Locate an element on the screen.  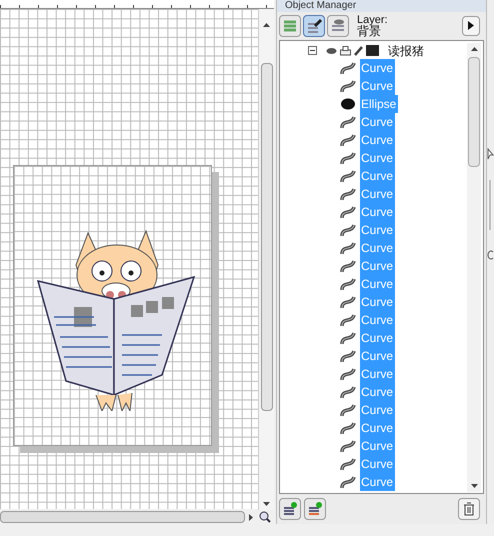
eye-icon is located at coordinates (331, 50).